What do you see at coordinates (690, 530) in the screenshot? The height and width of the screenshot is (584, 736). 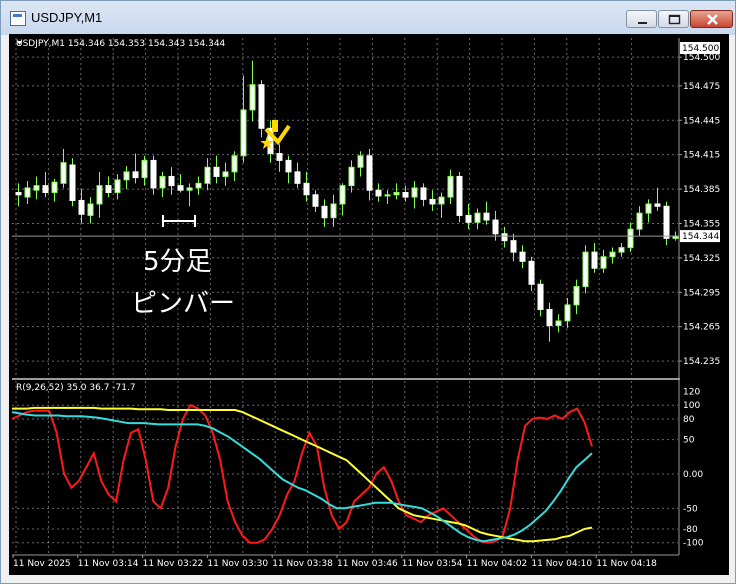 I see `indicator-tick-label: -80` at bounding box center [690, 530].